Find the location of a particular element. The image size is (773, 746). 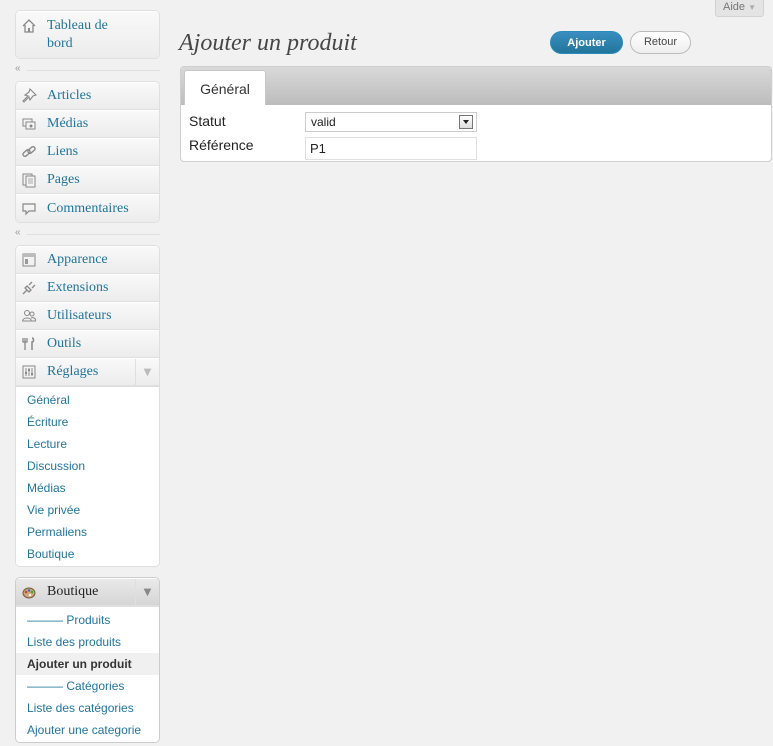

submenu-item-boutique: Boutique is located at coordinates (87, 554).